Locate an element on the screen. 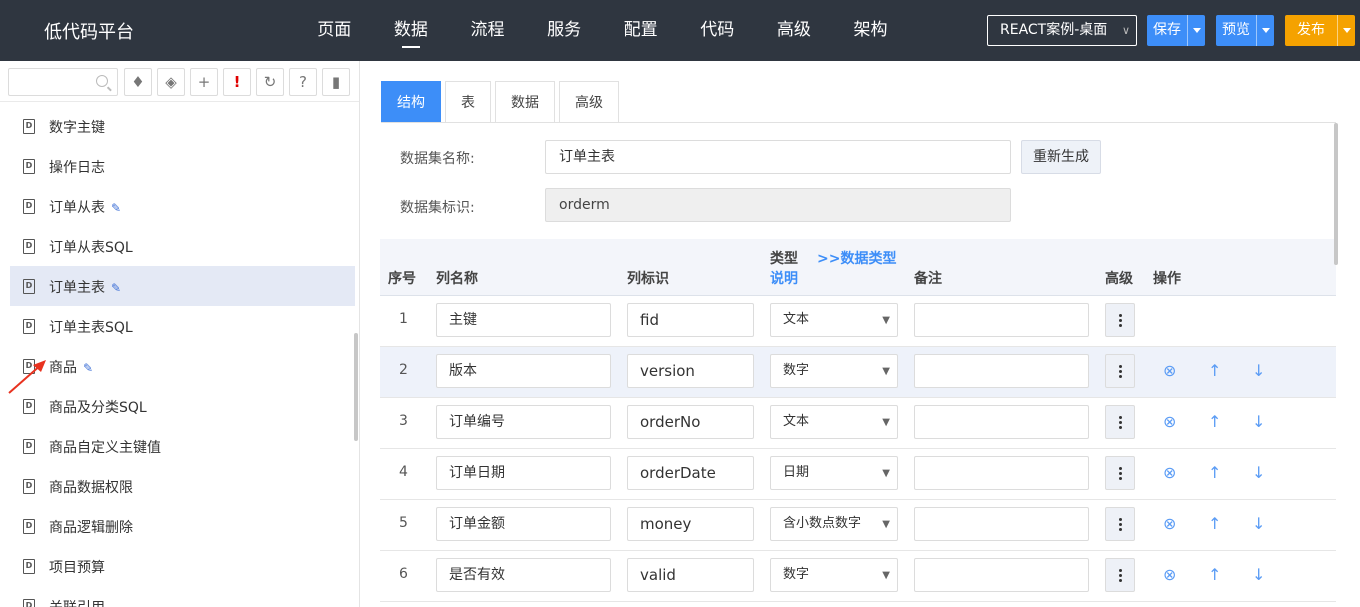  tree-icon: ♦ is located at coordinates (138, 82).